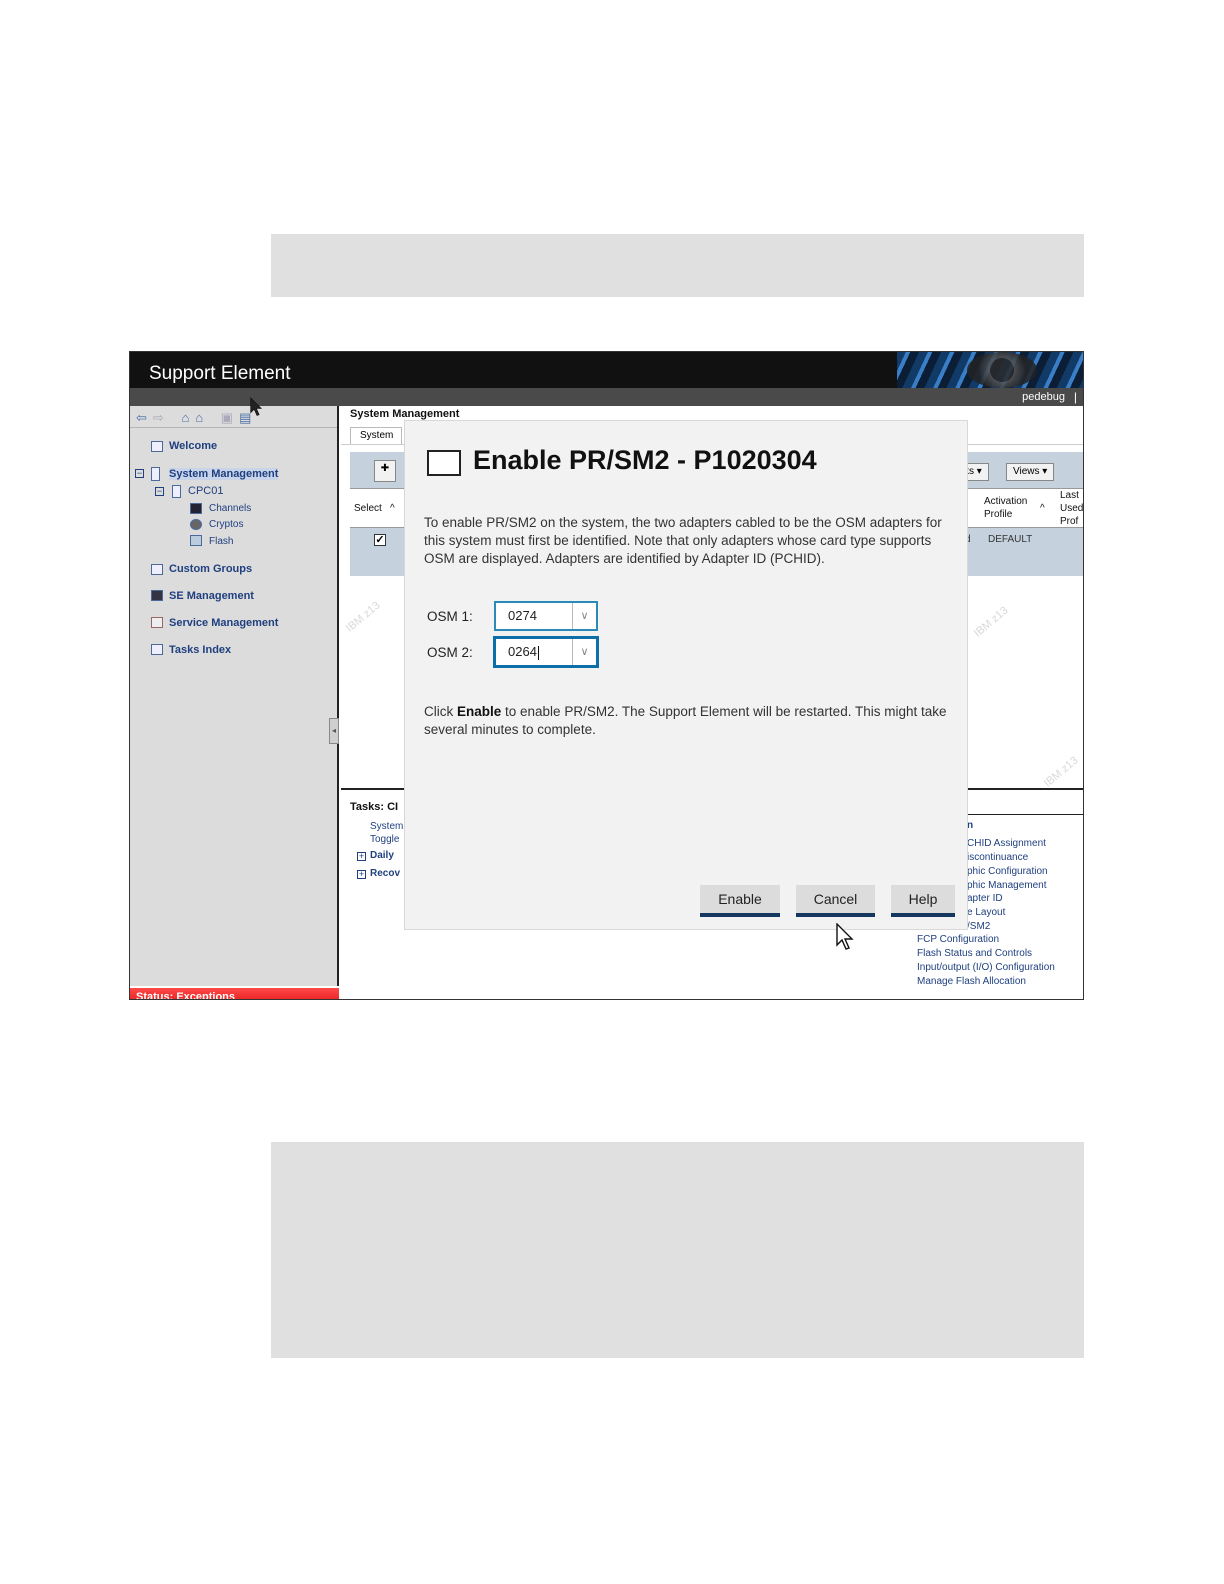 Image resolution: width=1224 pixels, height=1584 pixels. What do you see at coordinates (196, 540) in the screenshot?
I see `flash-icon` at bounding box center [196, 540].